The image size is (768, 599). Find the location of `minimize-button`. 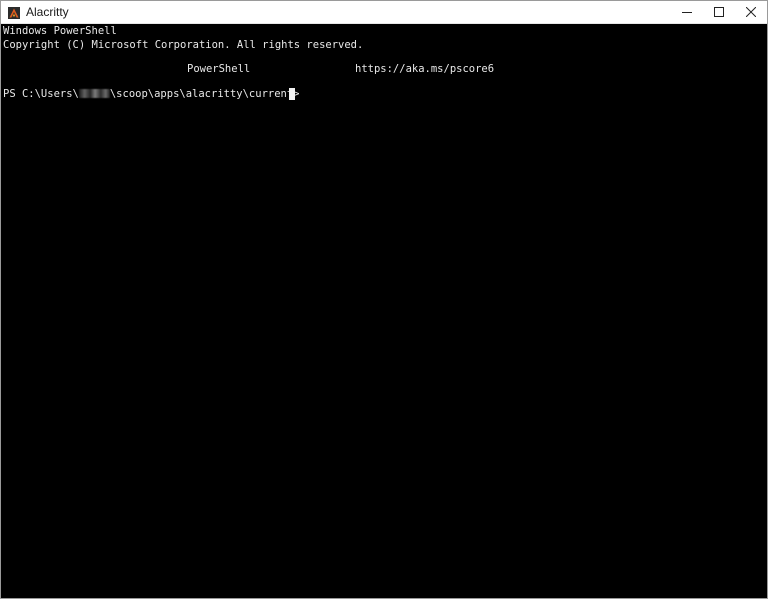

minimize-button is located at coordinates (687, 12).